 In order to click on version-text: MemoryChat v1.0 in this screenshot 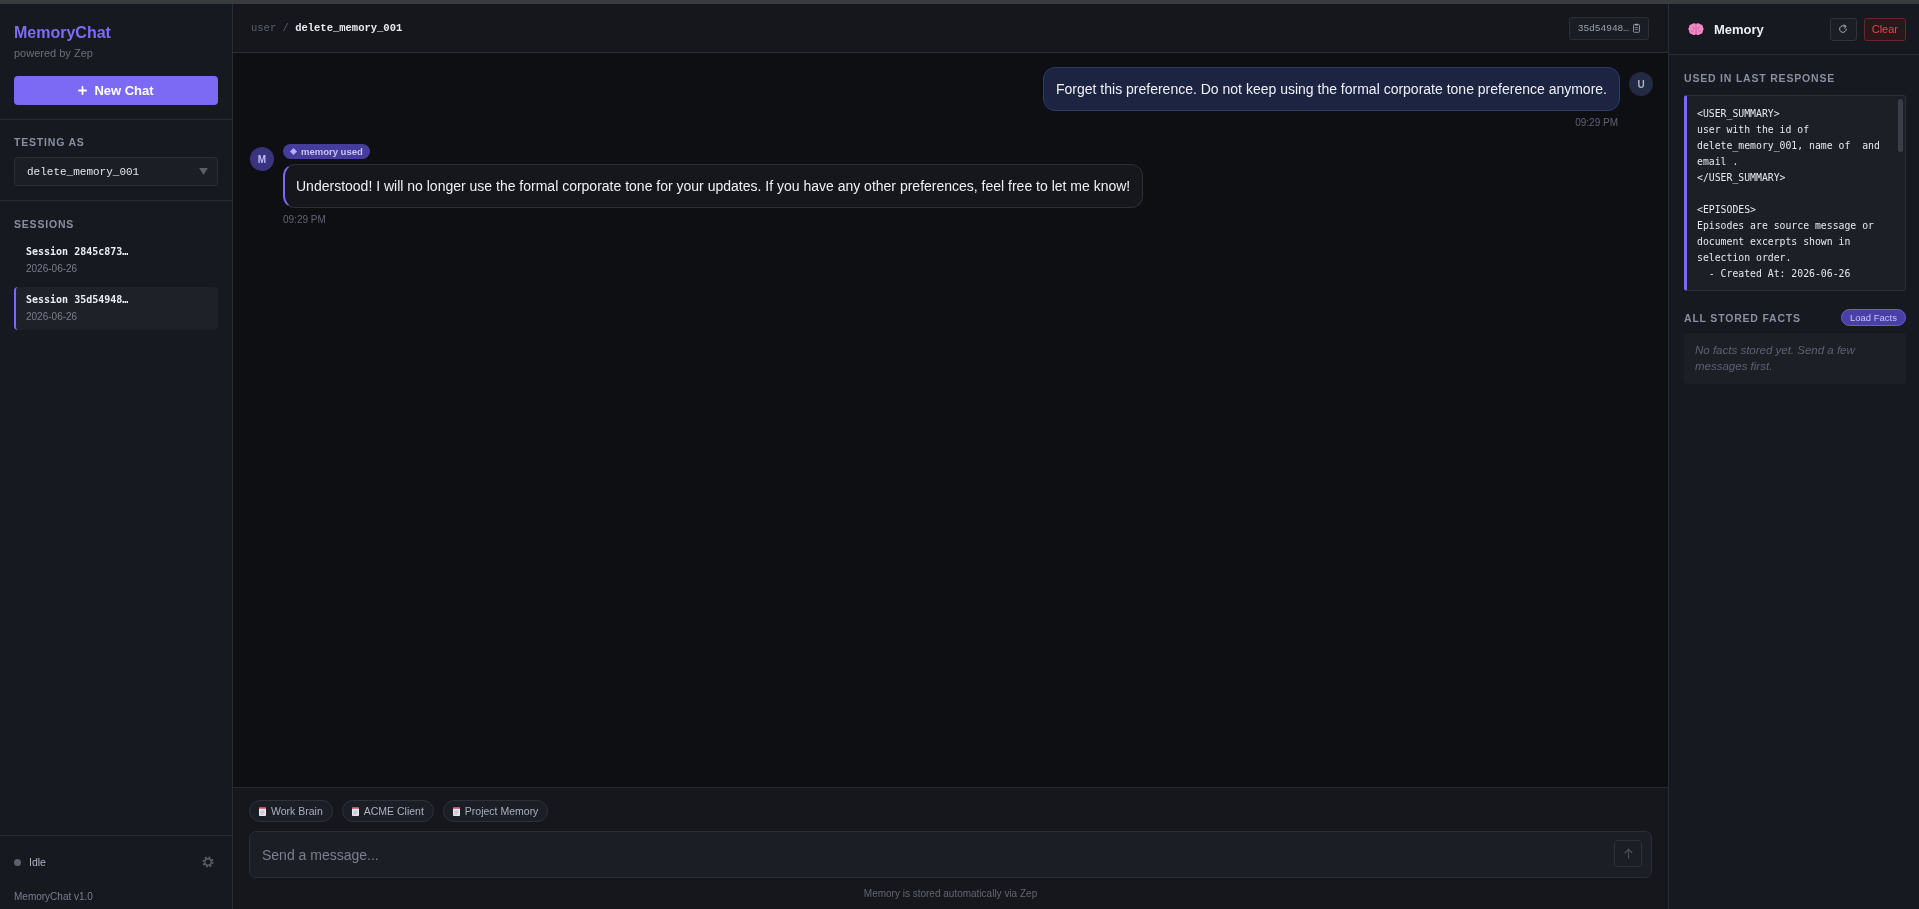, I will do `click(53, 897)`.